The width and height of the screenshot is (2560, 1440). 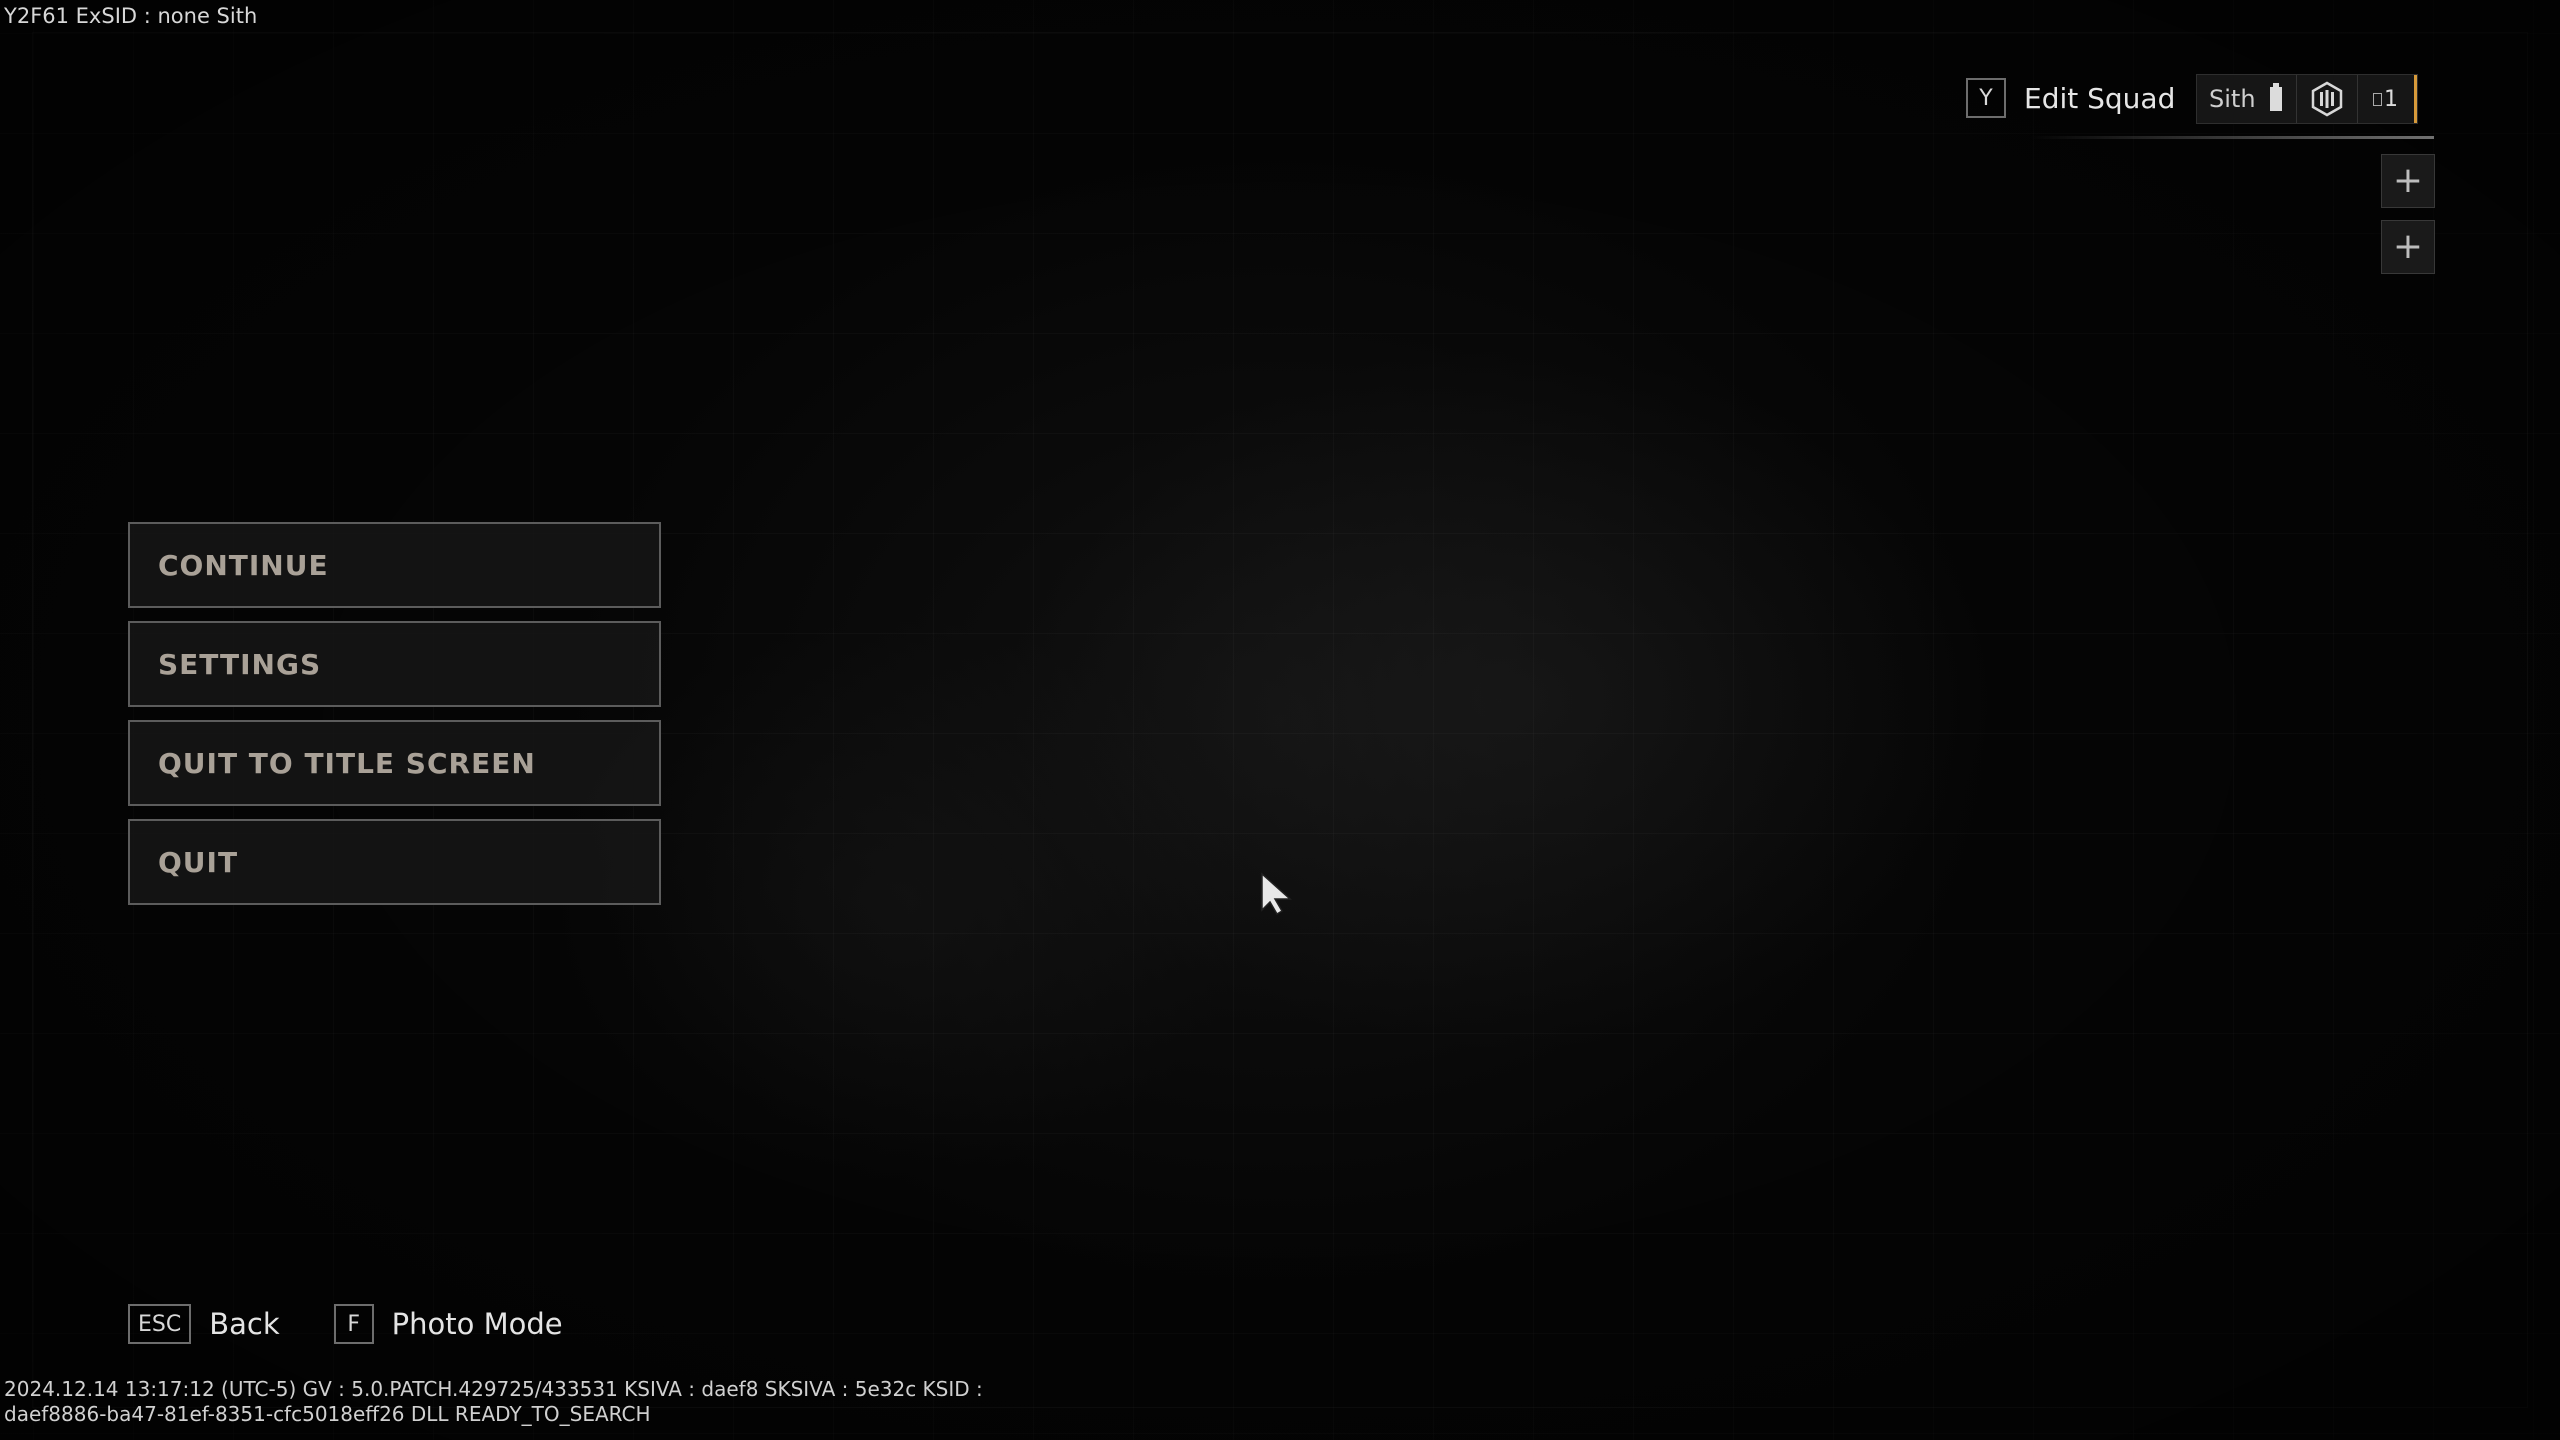 I want to click on continue-button: CONTINUE, so click(x=394, y=565).